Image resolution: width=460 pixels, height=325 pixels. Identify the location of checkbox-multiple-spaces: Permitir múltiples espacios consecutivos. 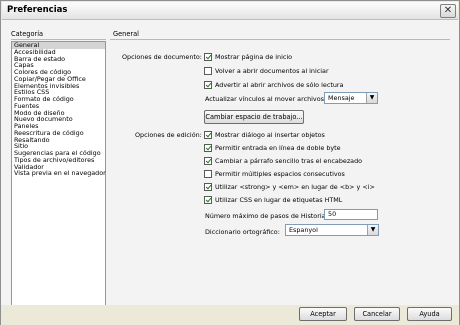
(274, 173).